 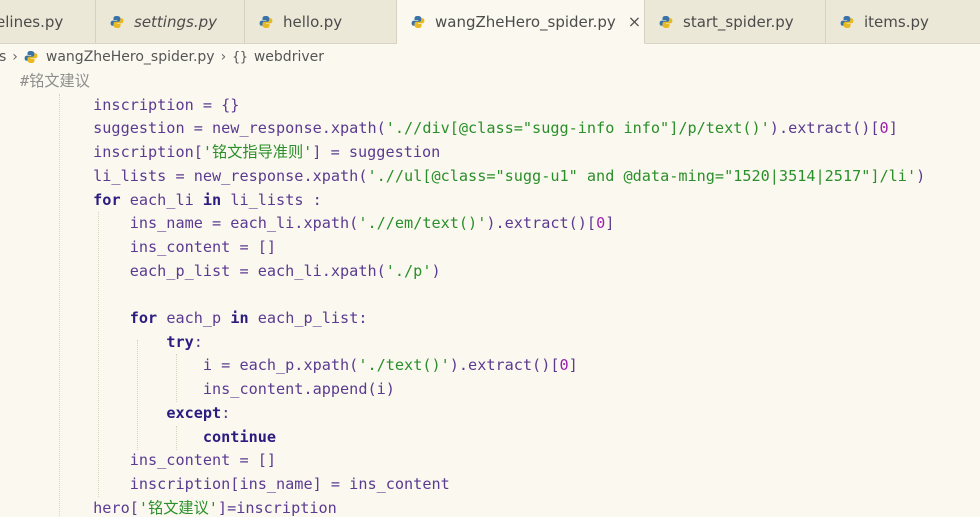 I want to click on tab-start-spider: start_spider.py, so click(x=735, y=21).